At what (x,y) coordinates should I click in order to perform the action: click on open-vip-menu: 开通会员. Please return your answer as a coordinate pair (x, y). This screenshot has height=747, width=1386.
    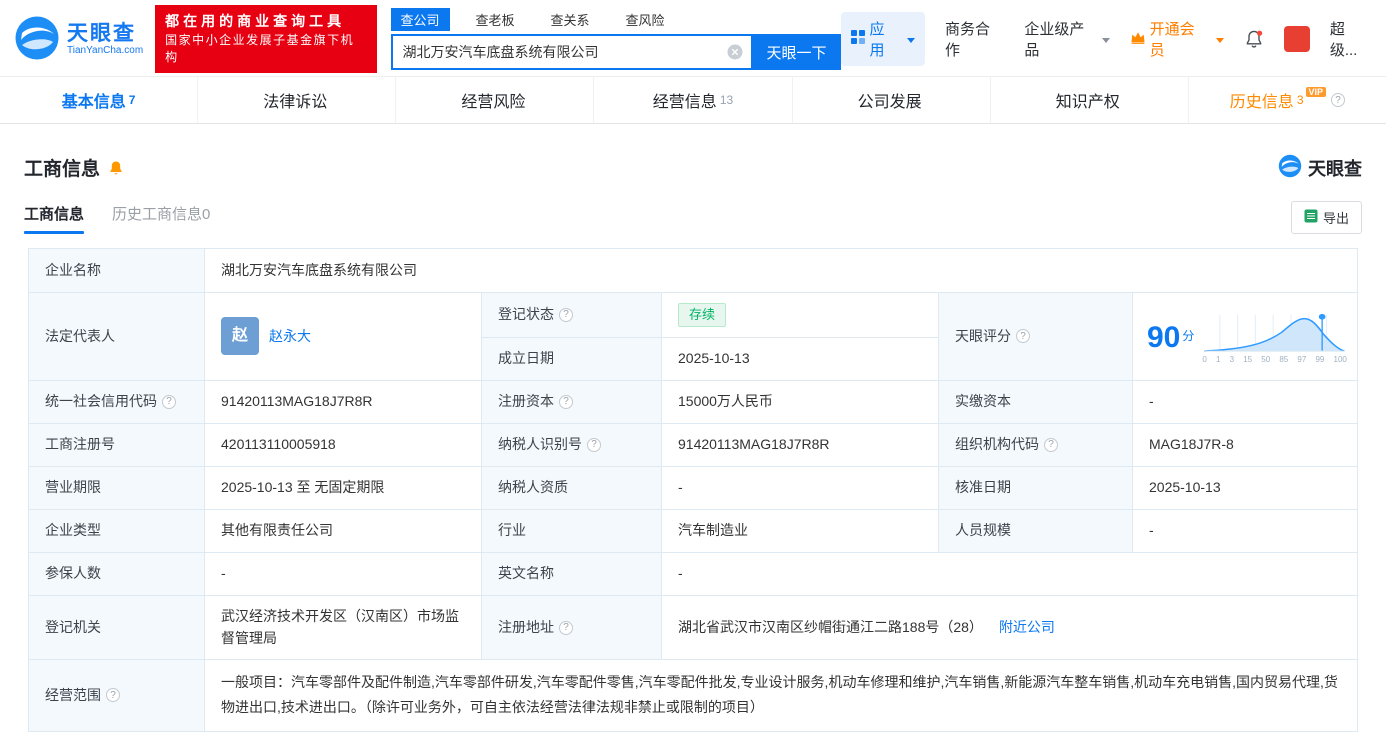
    Looking at the image, I should click on (1177, 39).